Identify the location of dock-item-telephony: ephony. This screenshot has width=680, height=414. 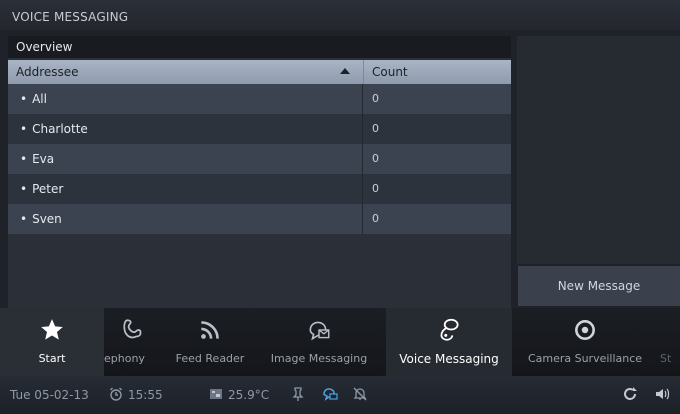
(134, 342).